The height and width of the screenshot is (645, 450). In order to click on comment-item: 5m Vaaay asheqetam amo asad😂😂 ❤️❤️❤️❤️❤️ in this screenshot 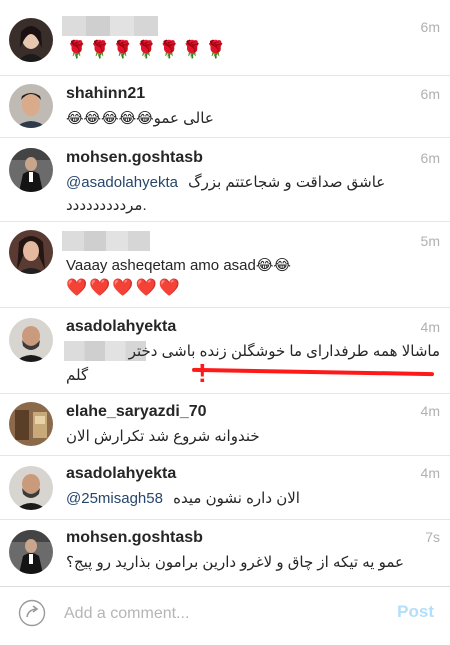, I will do `click(225, 265)`.